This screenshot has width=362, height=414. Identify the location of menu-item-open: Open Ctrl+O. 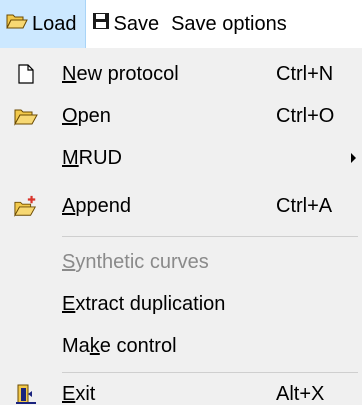
(181, 116).